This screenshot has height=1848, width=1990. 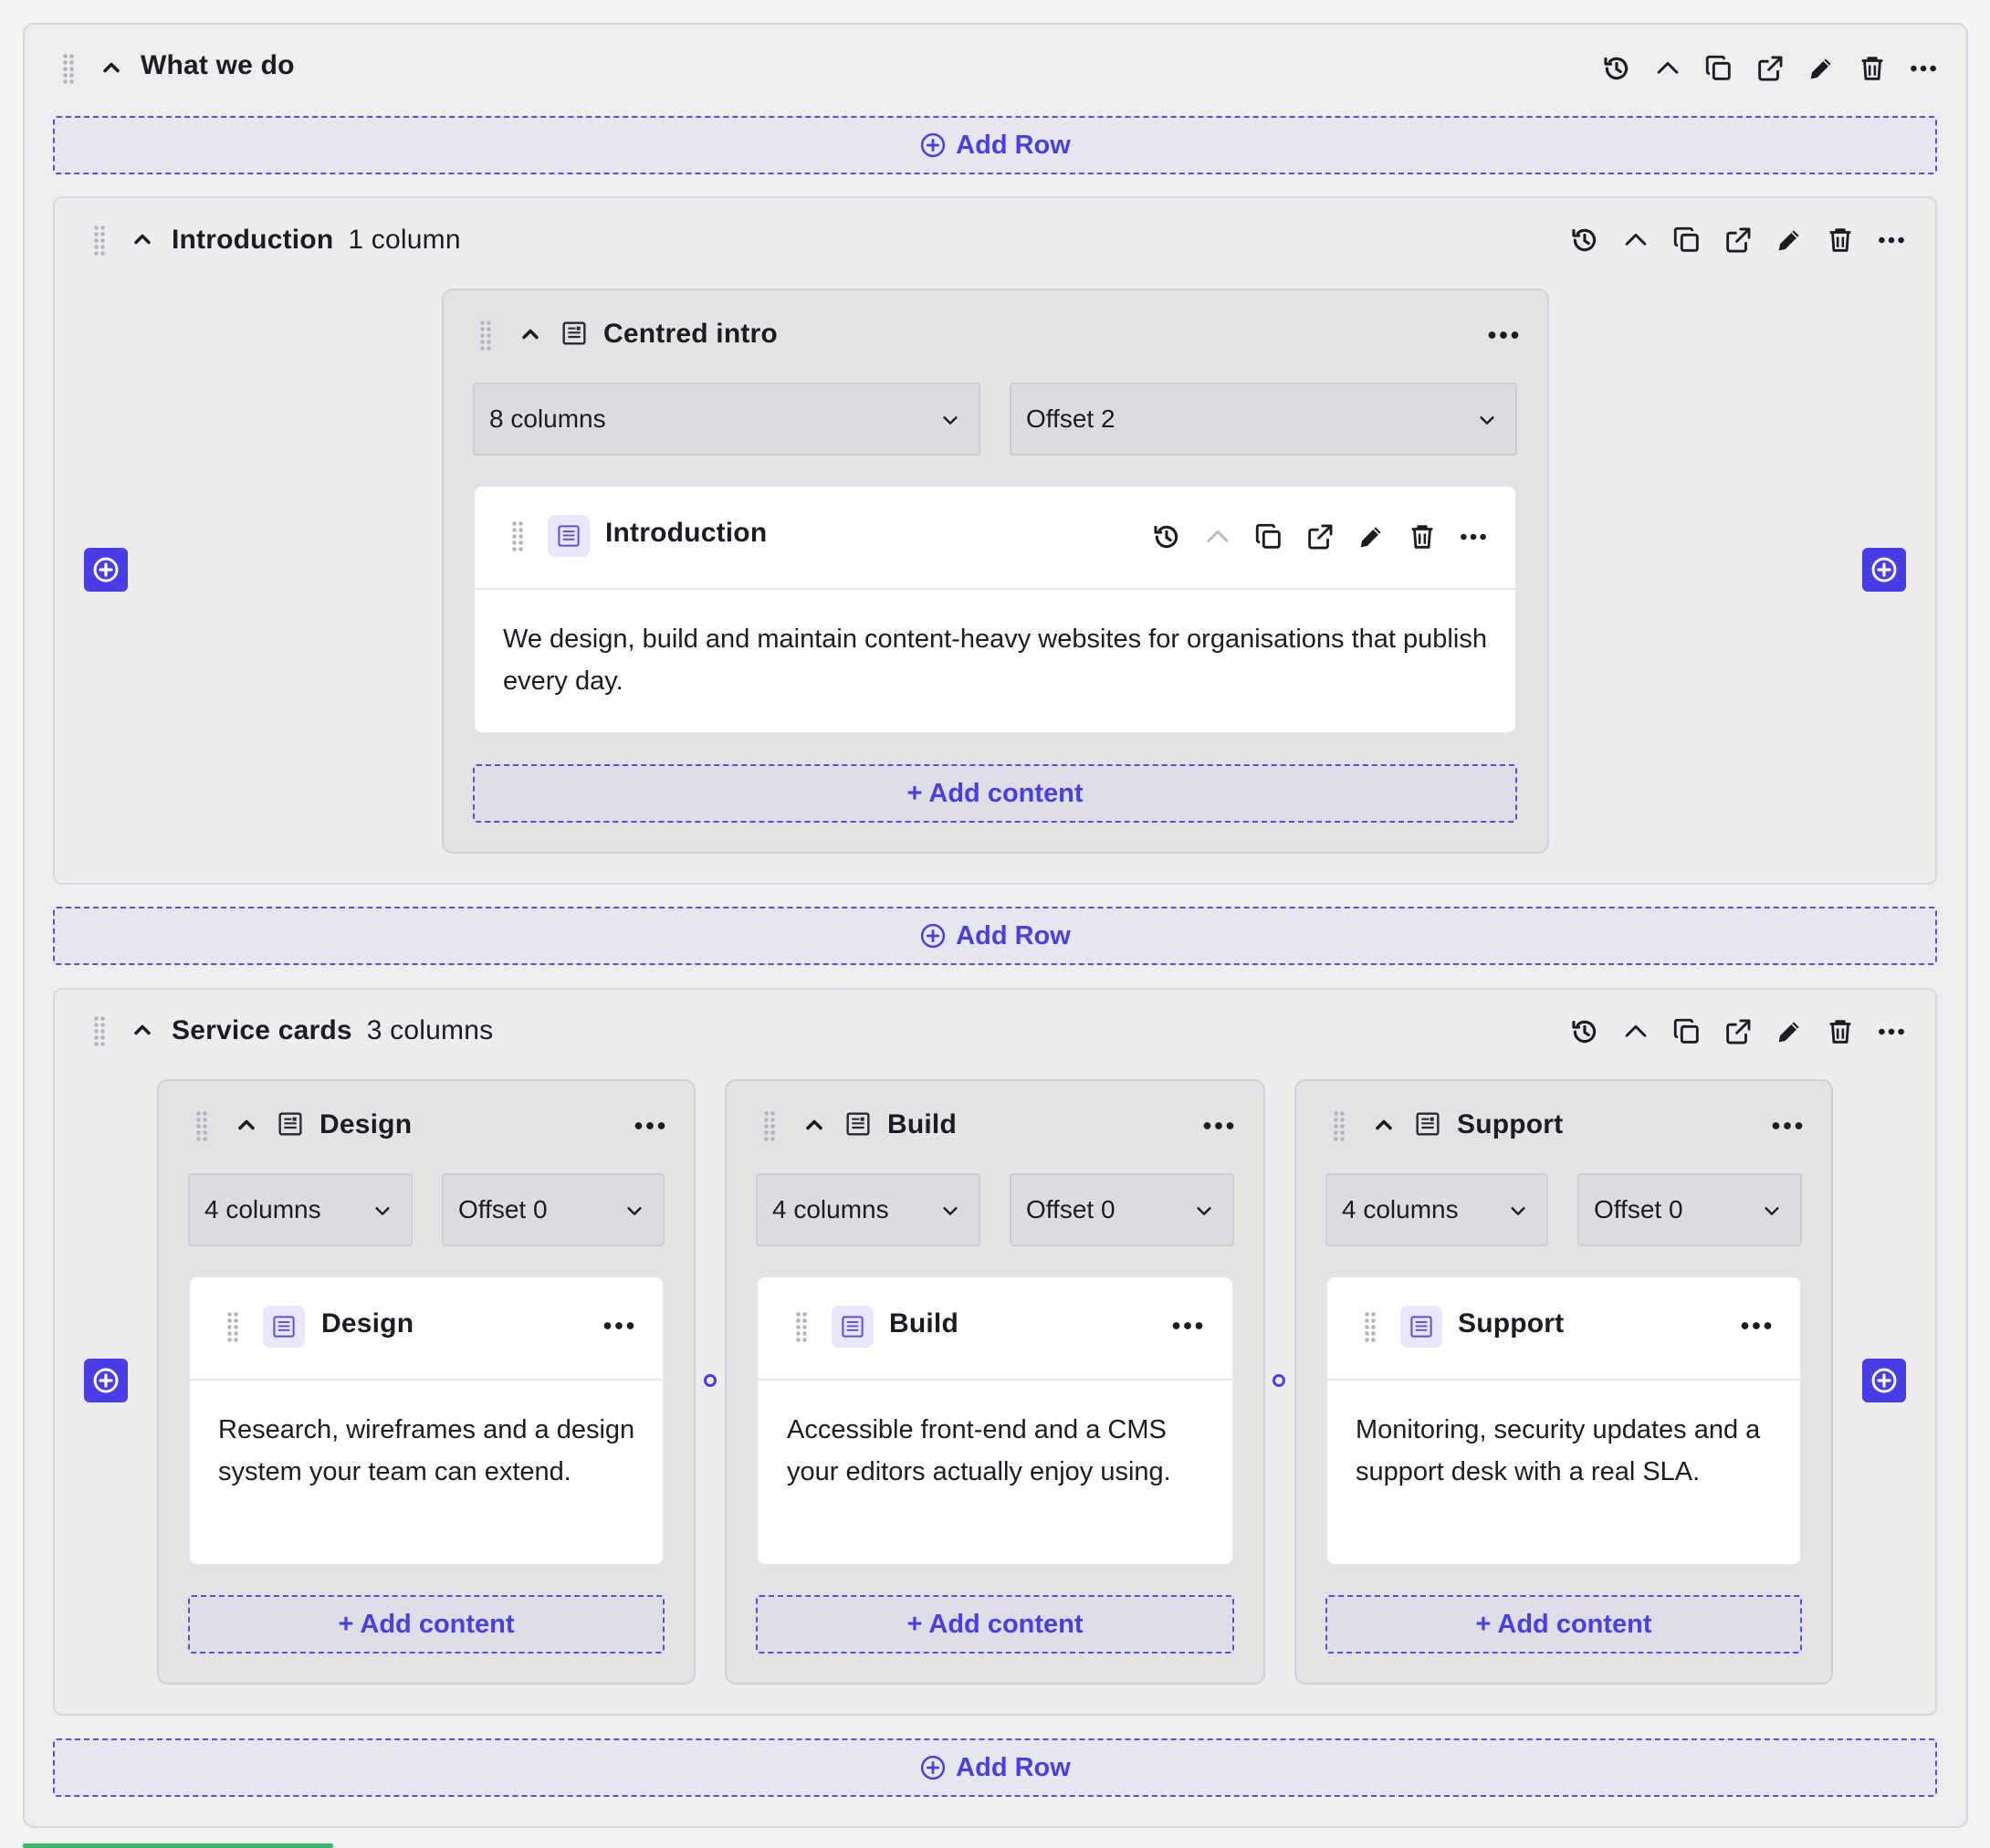 What do you see at coordinates (426, 1329) in the screenshot?
I see `content-block-header` at bounding box center [426, 1329].